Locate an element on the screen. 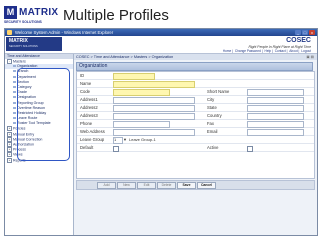  nav-item-label: Leave Route is located at coordinates (27, 118).